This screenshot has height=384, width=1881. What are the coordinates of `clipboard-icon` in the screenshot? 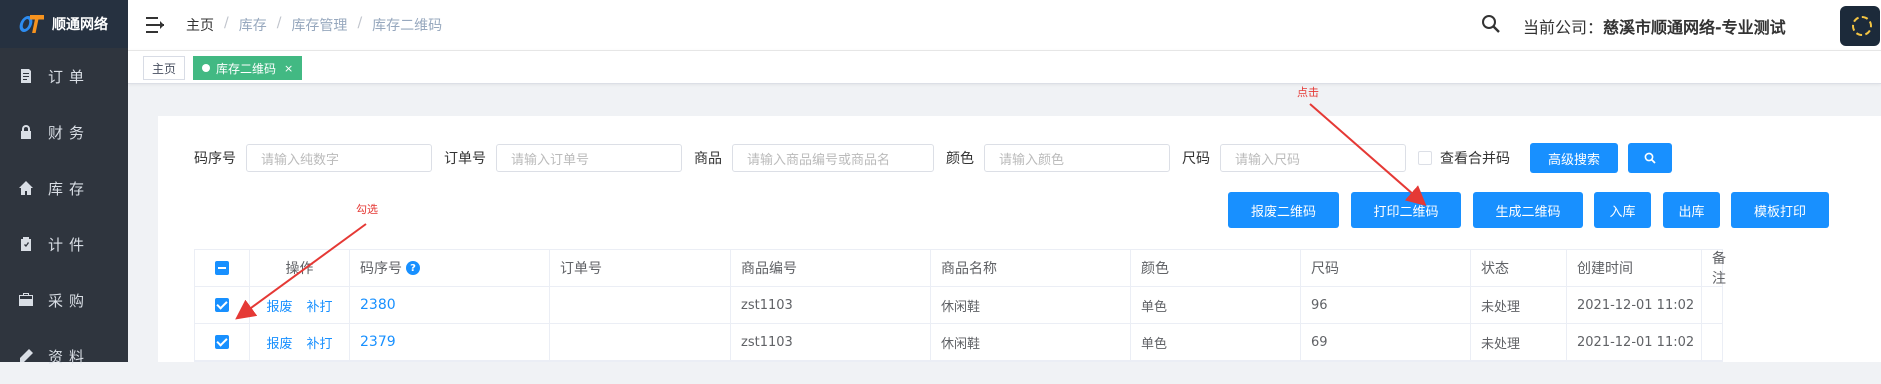 It's located at (26, 244).